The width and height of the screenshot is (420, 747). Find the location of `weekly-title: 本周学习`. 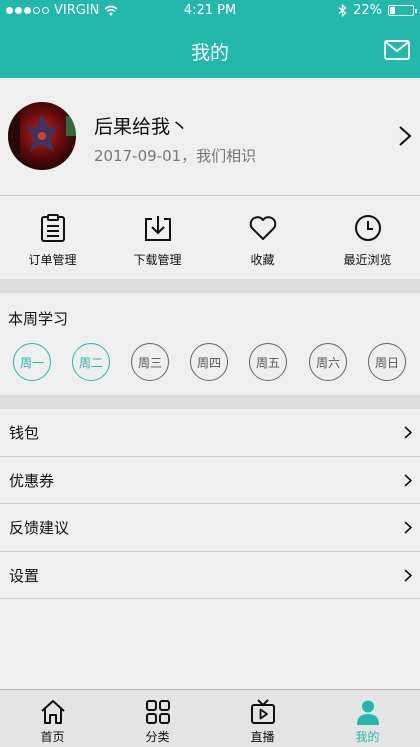

weekly-title: 本周学习 is located at coordinates (38, 319).